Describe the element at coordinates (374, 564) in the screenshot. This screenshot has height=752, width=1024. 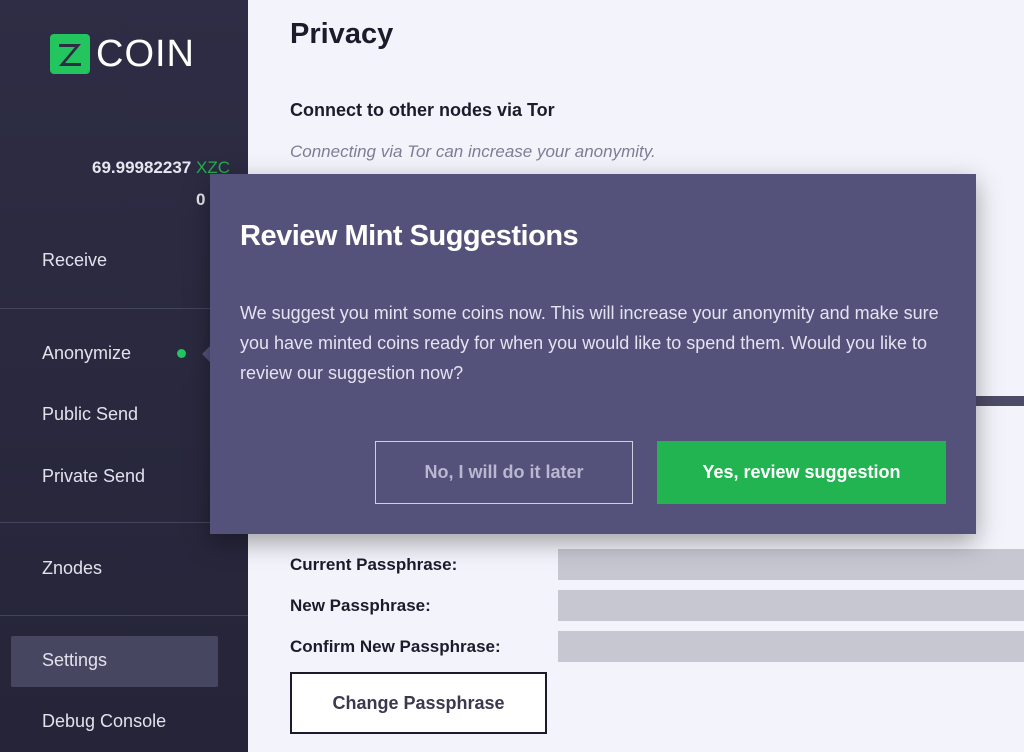
I see `current-passphrase-label: Current Passphrase:` at that location.